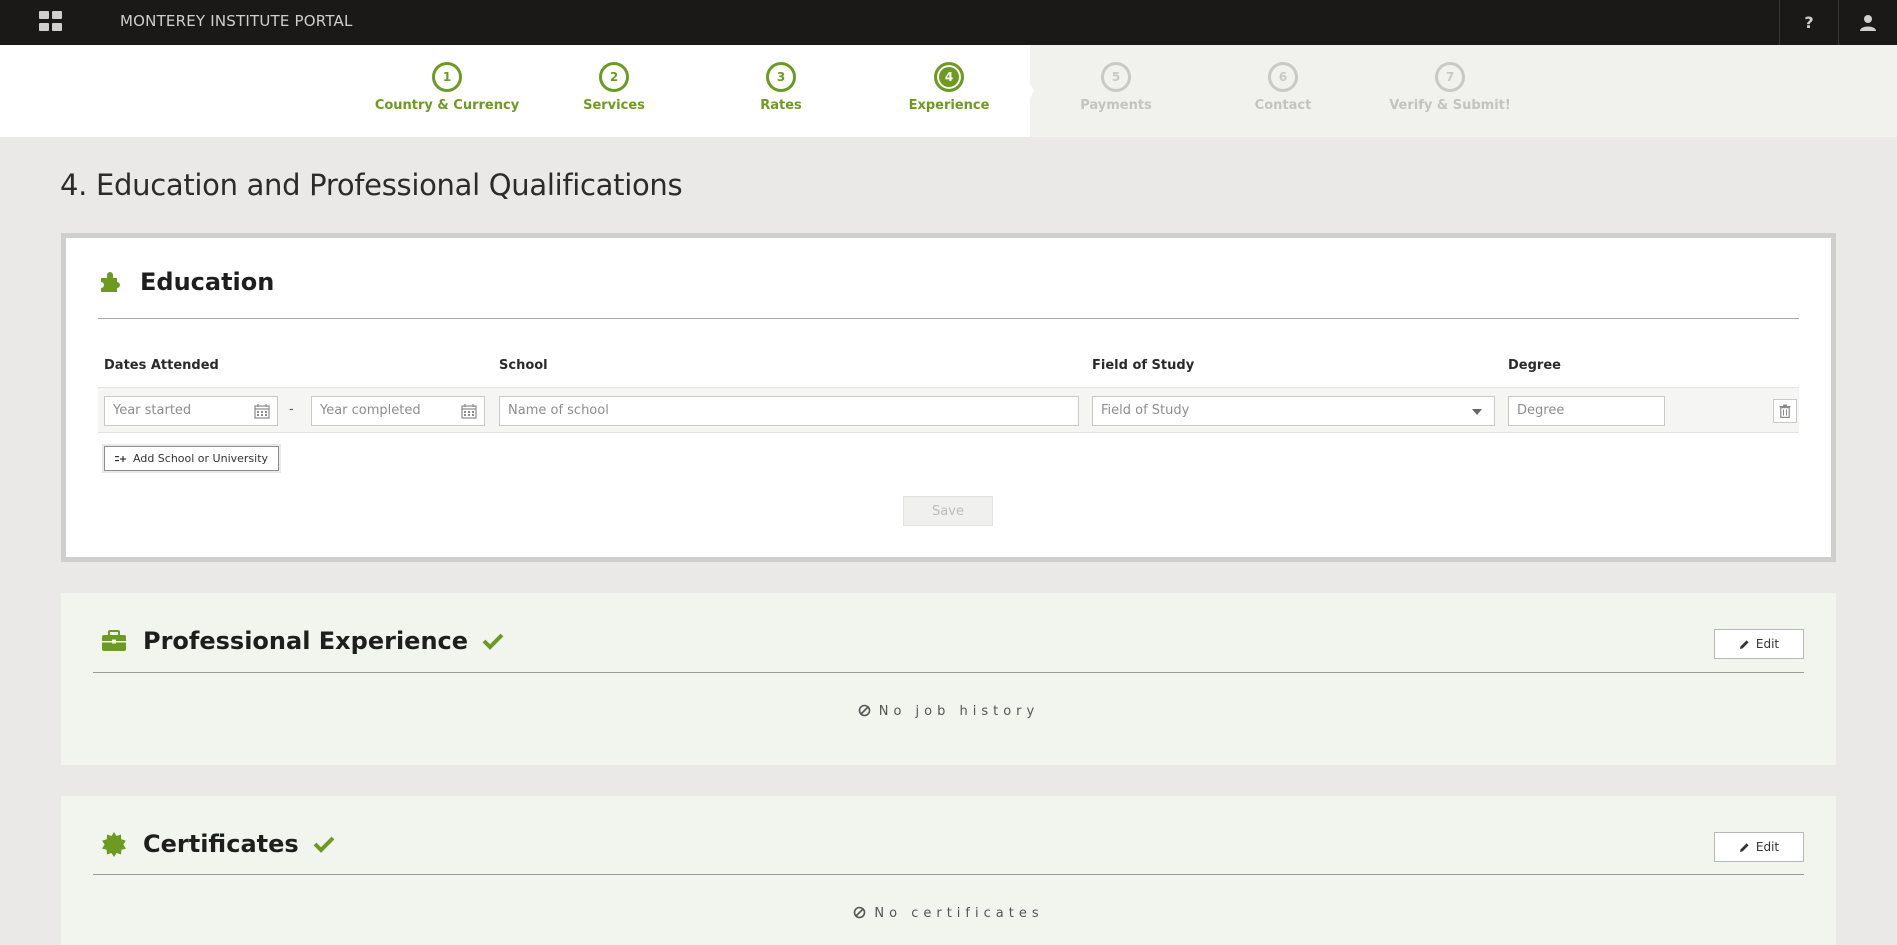 The height and width of the screenshot is (945, 1897). I want to click on experience-header: Professional Experience, so click(302, 641).